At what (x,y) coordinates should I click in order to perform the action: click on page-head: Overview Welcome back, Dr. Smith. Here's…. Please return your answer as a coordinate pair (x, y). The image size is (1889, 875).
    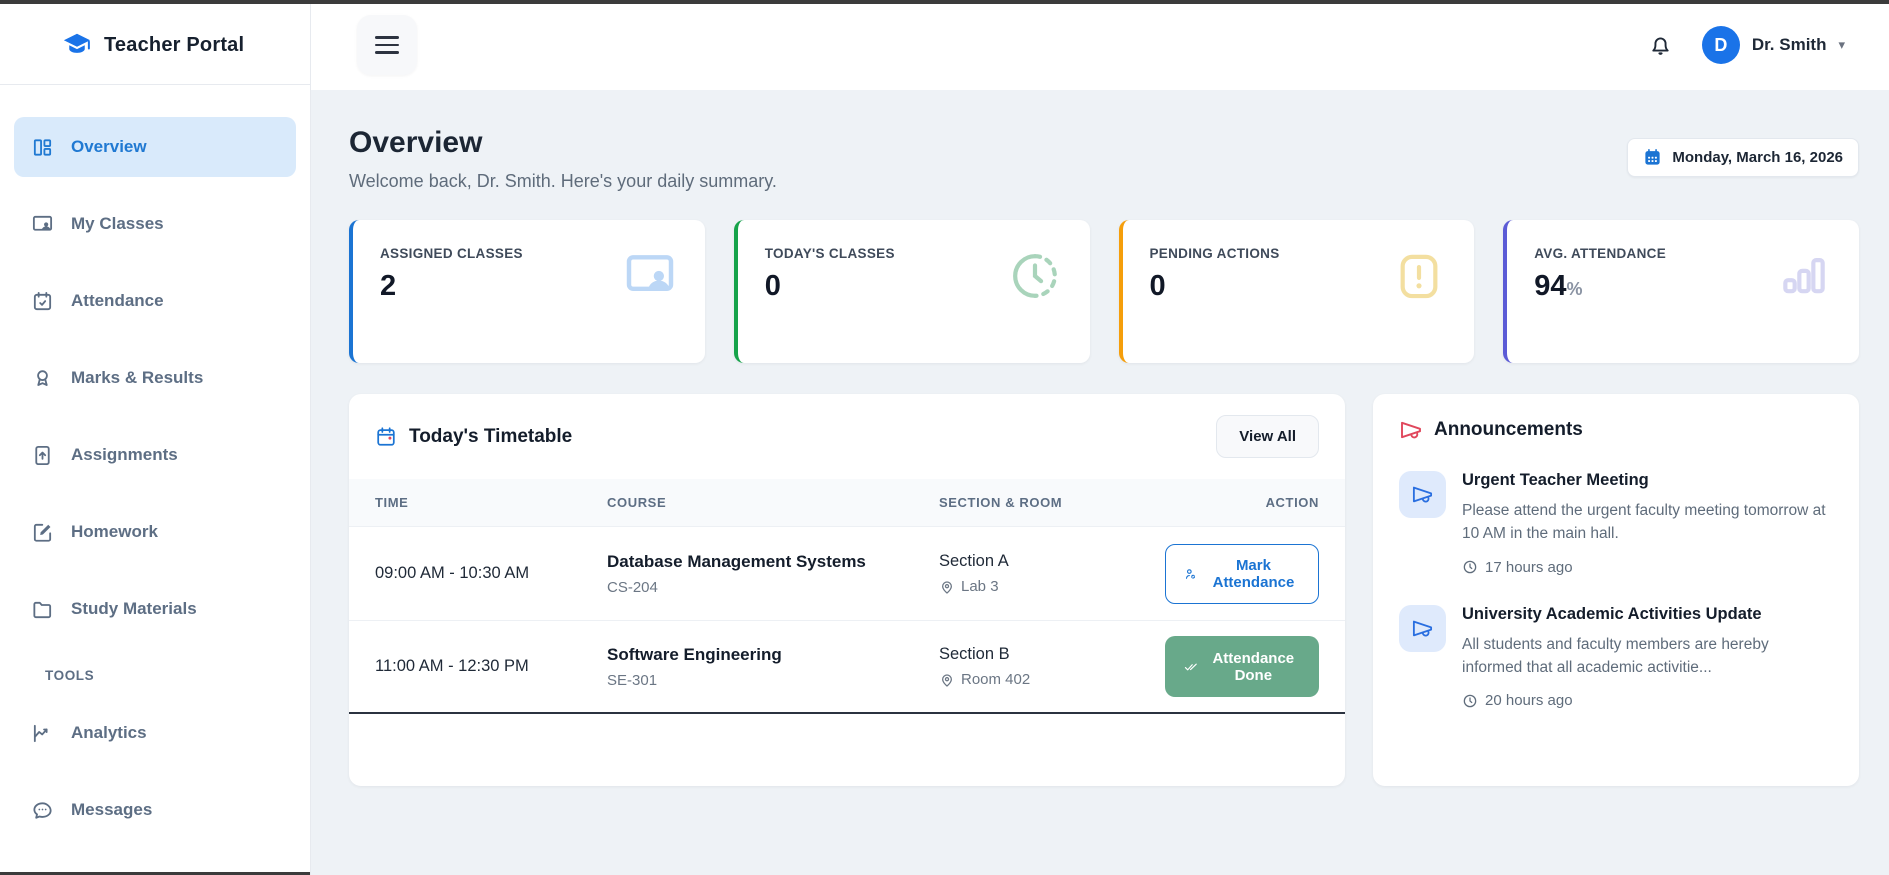
    Looking at the image, I should click on (1104, 159).